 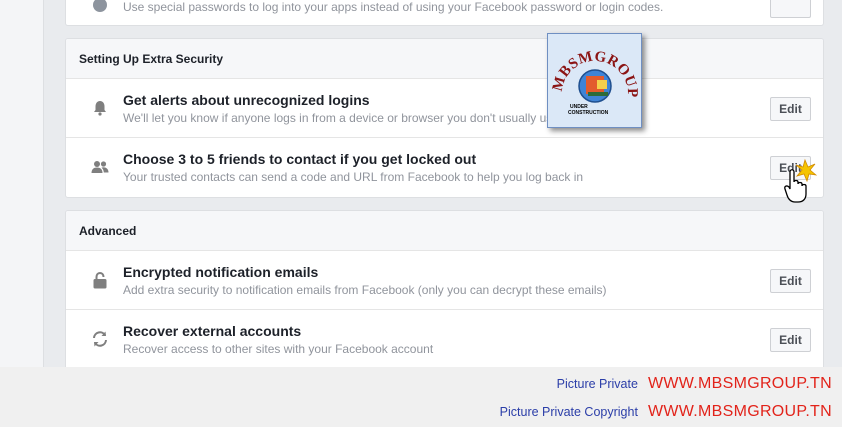 I want to click on watermark-logo-sub2: CONSTRUCTION, so click(x=588, y=113).